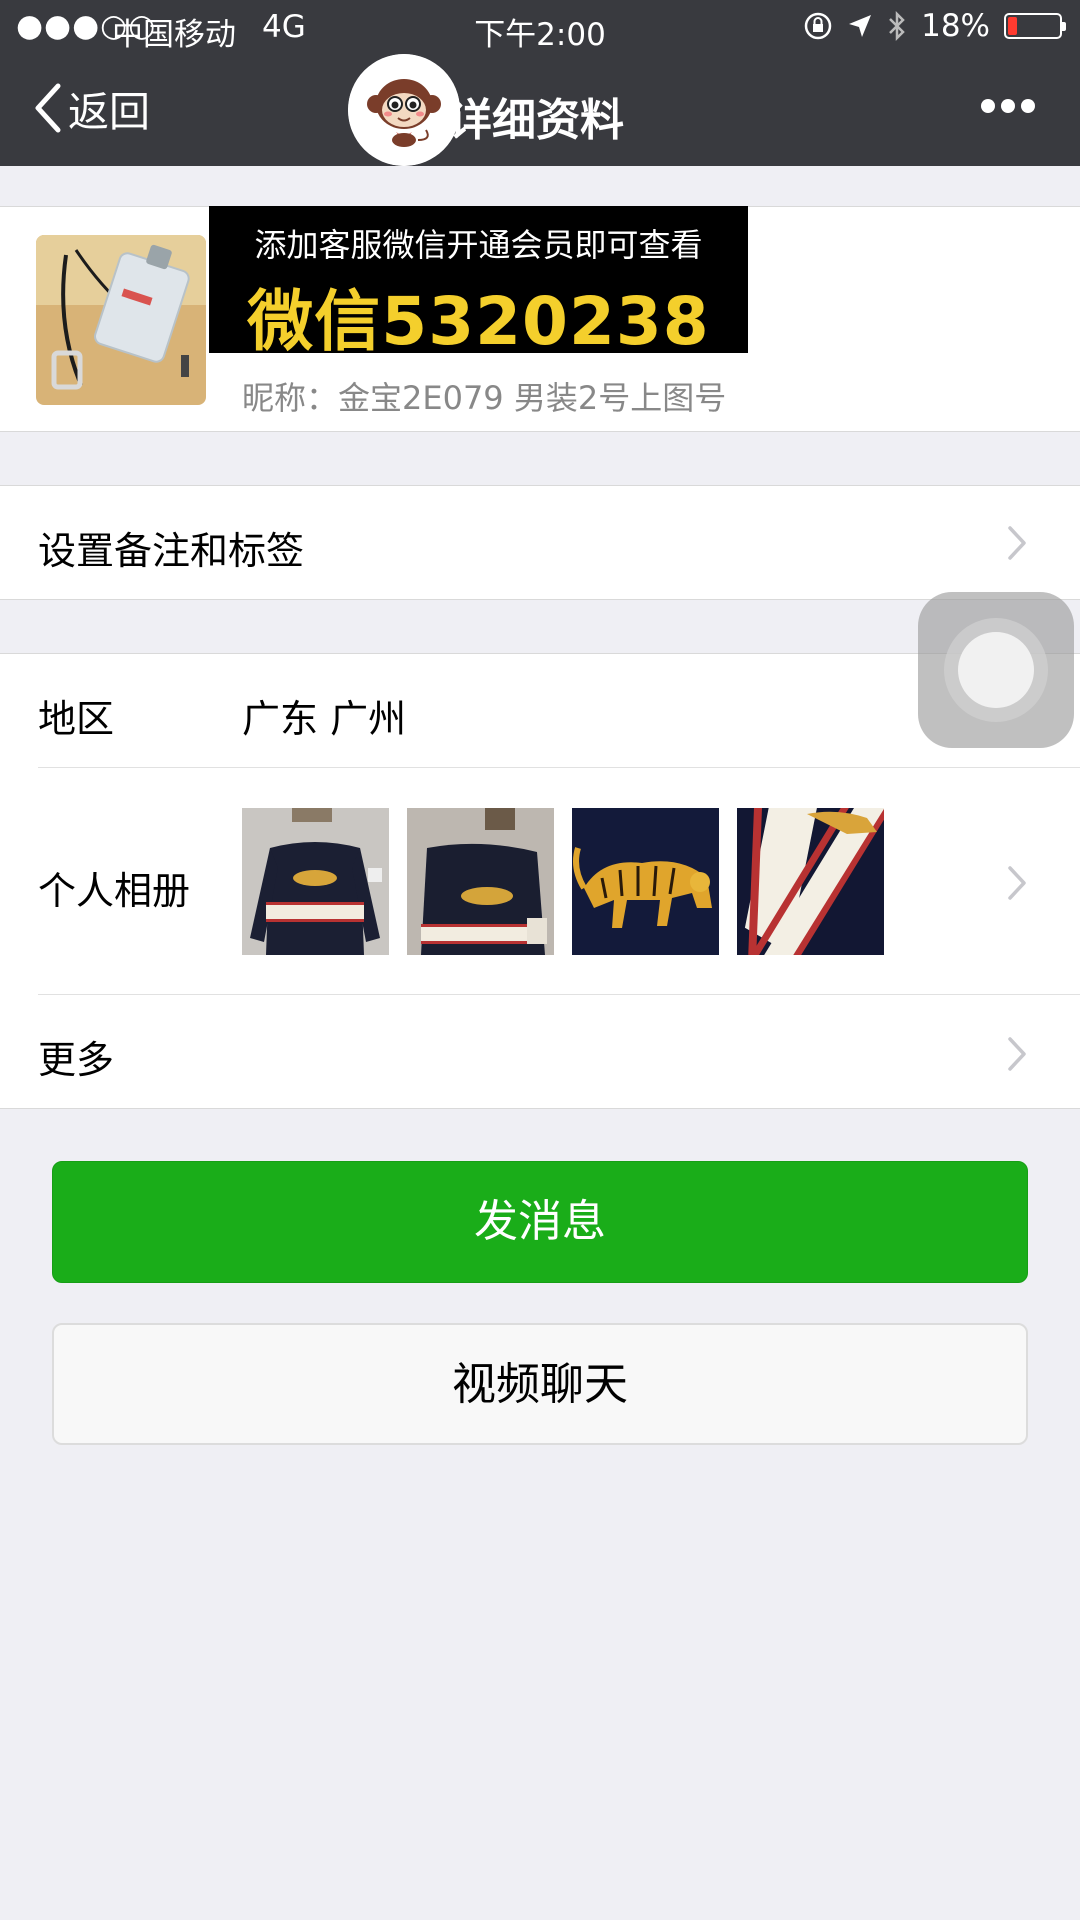  Describe the element at coordinates (540, 1222) in the screenshot. I see `send-message-button: 发消息` at that location.